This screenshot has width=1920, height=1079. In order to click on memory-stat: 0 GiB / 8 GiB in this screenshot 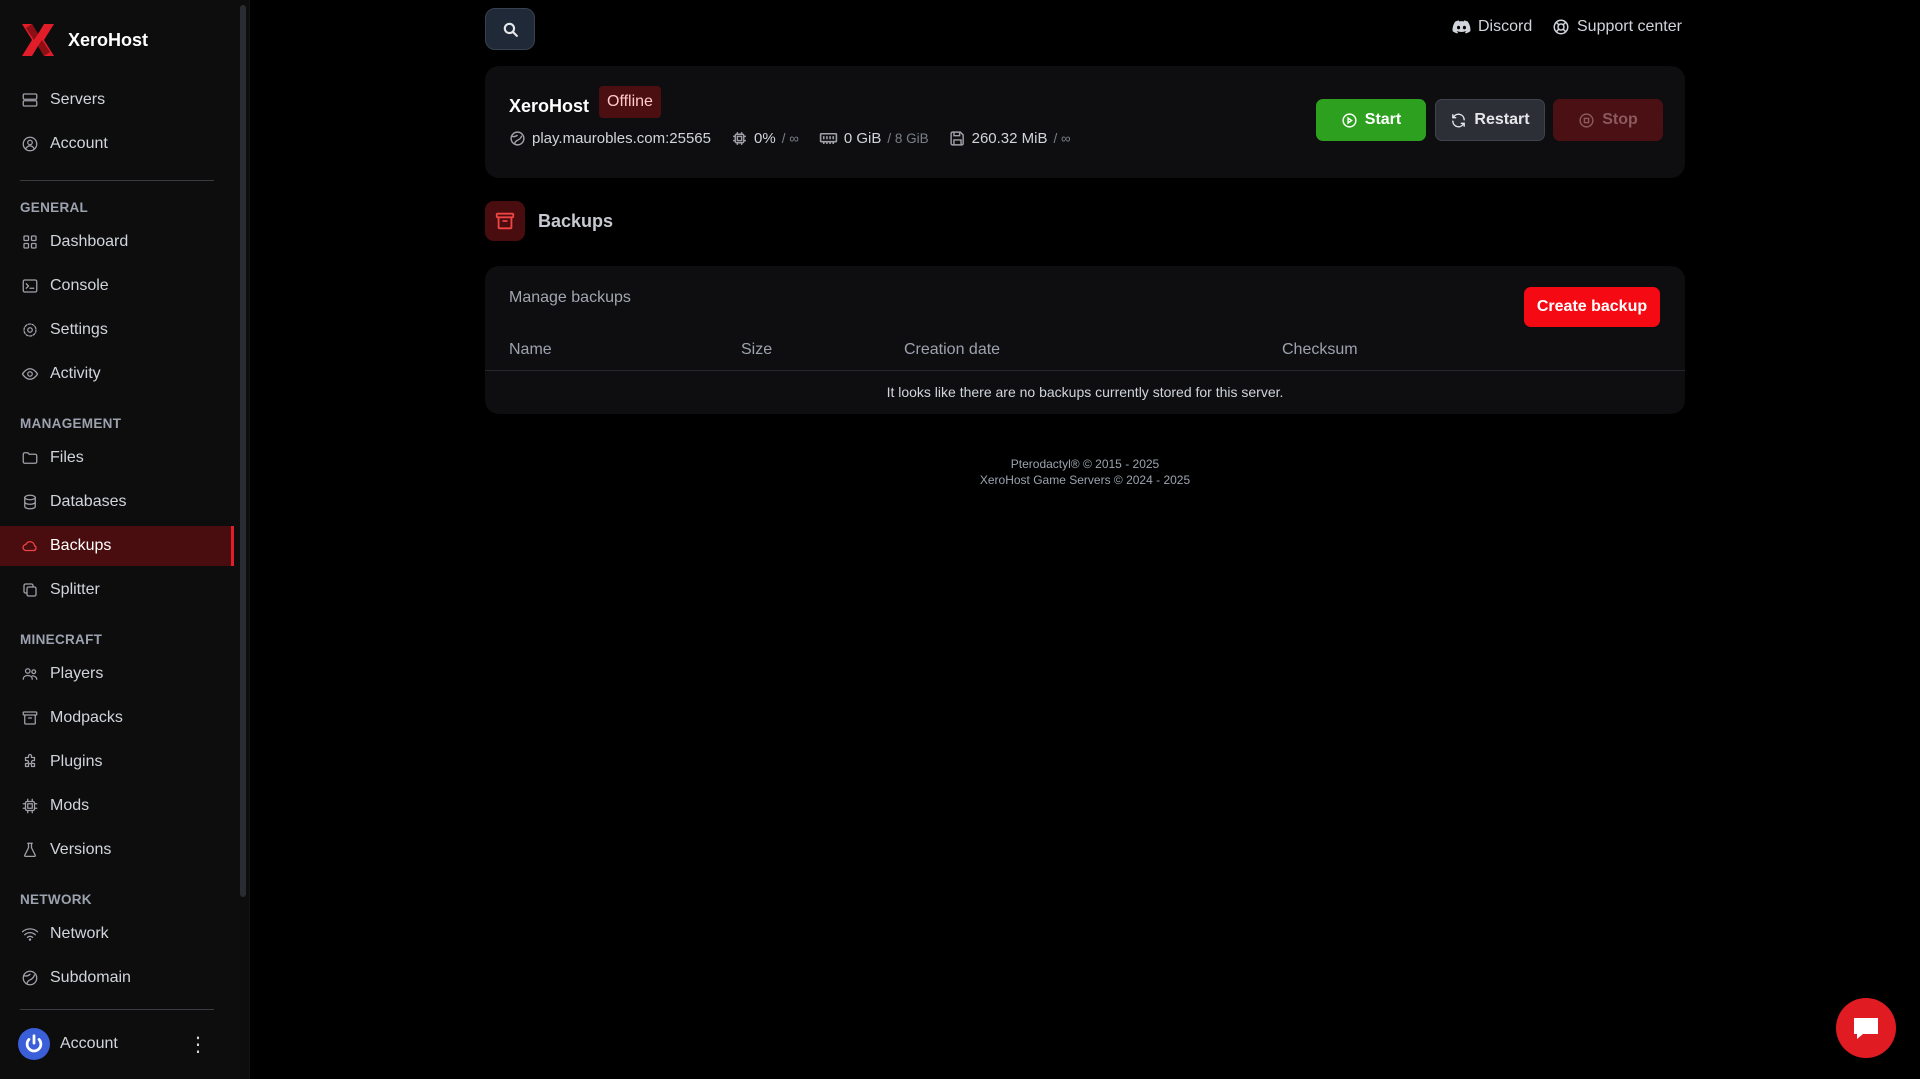, I will do `click(874, 138)`.